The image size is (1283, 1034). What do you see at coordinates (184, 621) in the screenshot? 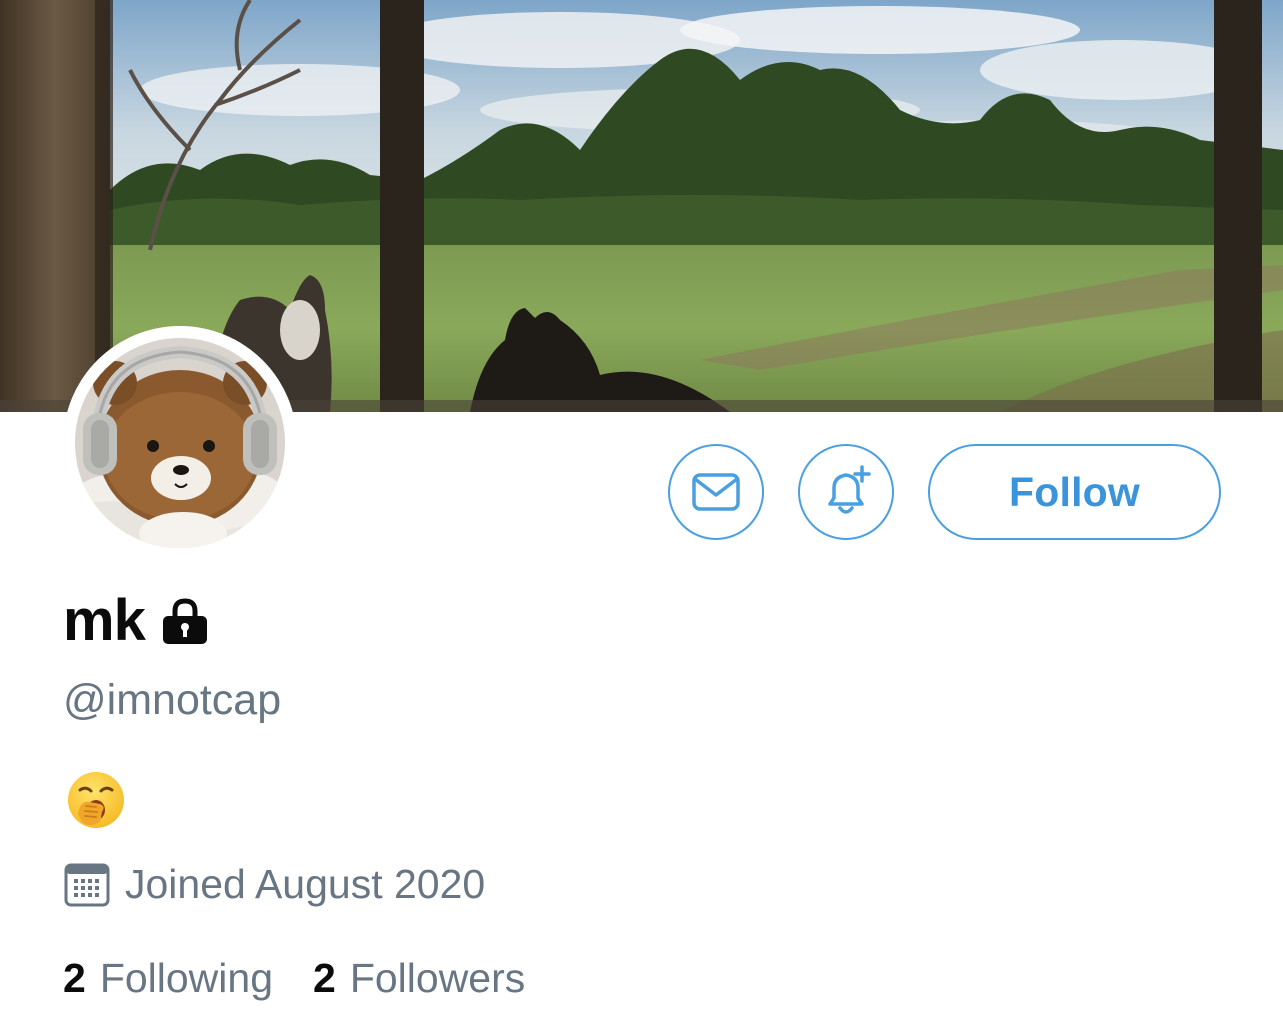
I see `lock-icon` at bounding box center [184, 621].